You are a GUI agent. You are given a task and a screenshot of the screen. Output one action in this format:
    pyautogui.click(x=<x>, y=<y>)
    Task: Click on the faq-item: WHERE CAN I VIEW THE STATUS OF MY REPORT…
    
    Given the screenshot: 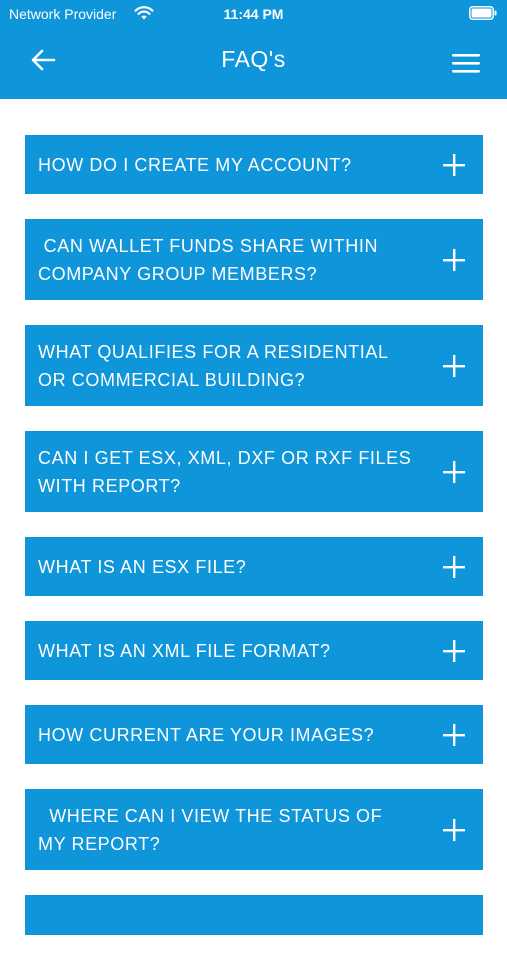 What is the action you would take?
    pyautogui.click(x=254, y=829)
    